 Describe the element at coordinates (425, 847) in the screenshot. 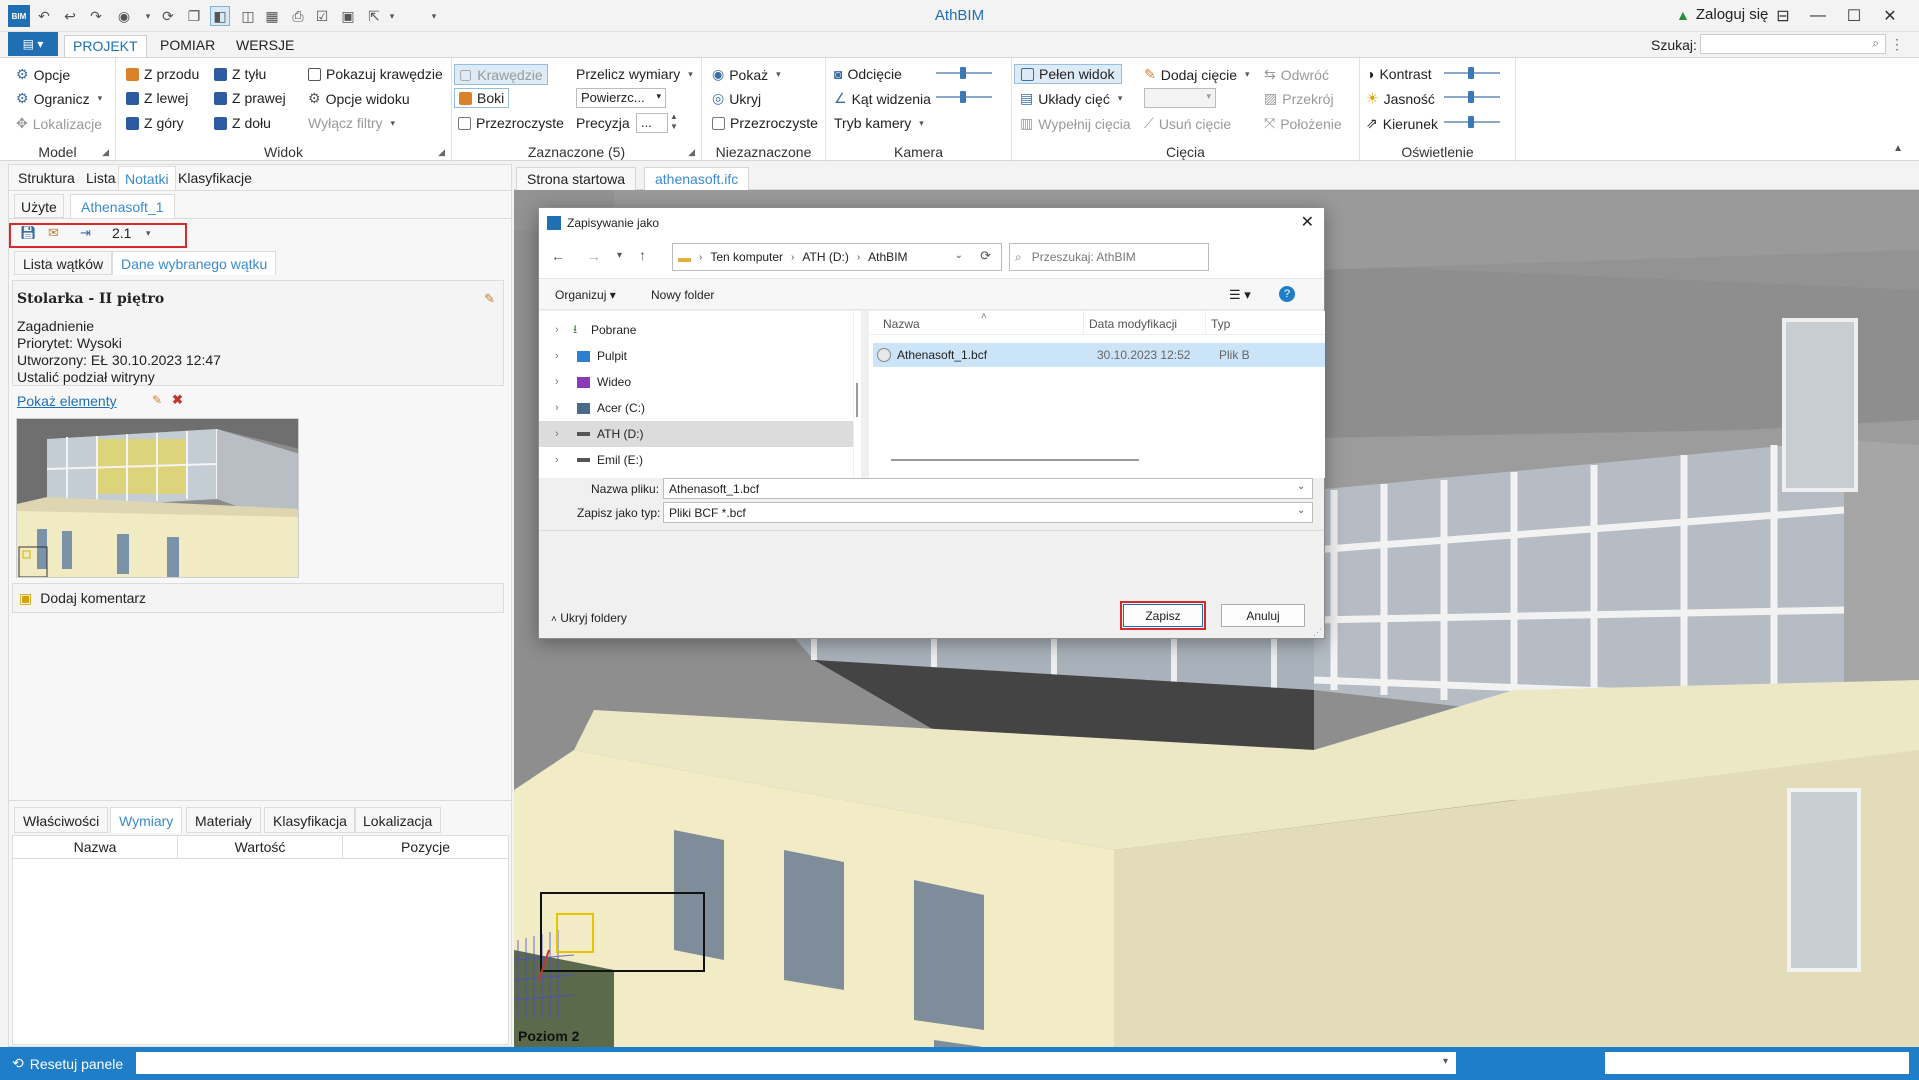

I see `col-header-pozycje: Pozycje` at that location.